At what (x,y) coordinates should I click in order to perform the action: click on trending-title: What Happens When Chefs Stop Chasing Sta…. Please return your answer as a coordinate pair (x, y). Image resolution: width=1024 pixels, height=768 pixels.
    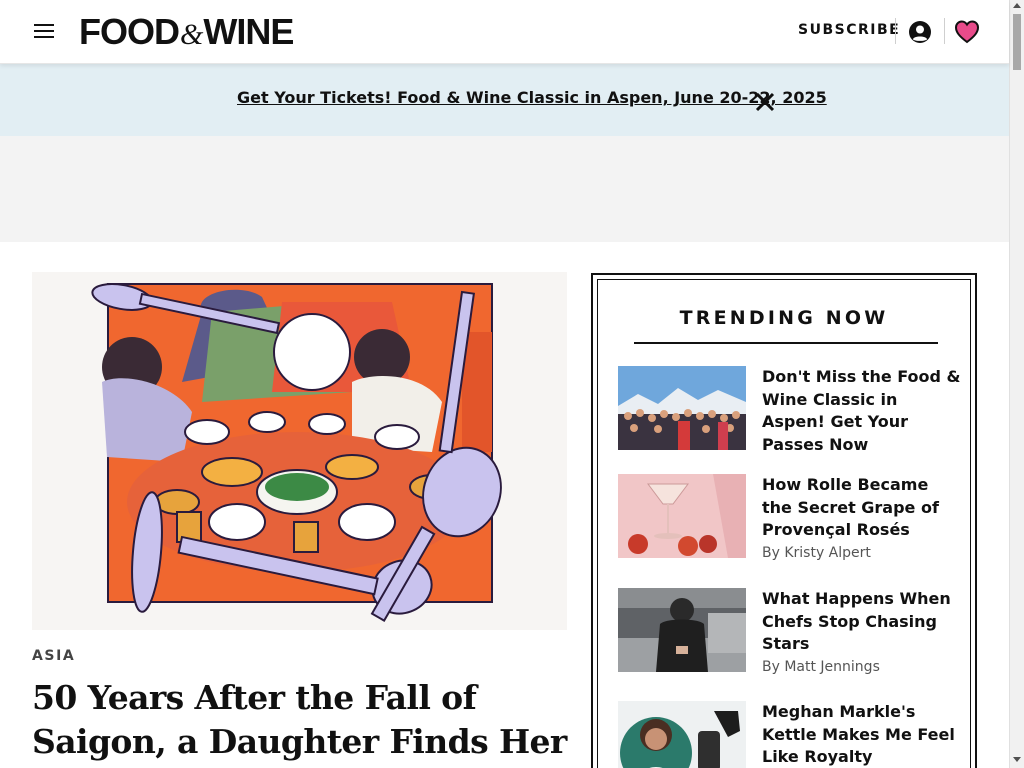
    Looking at the image, I should click on (862, 622).